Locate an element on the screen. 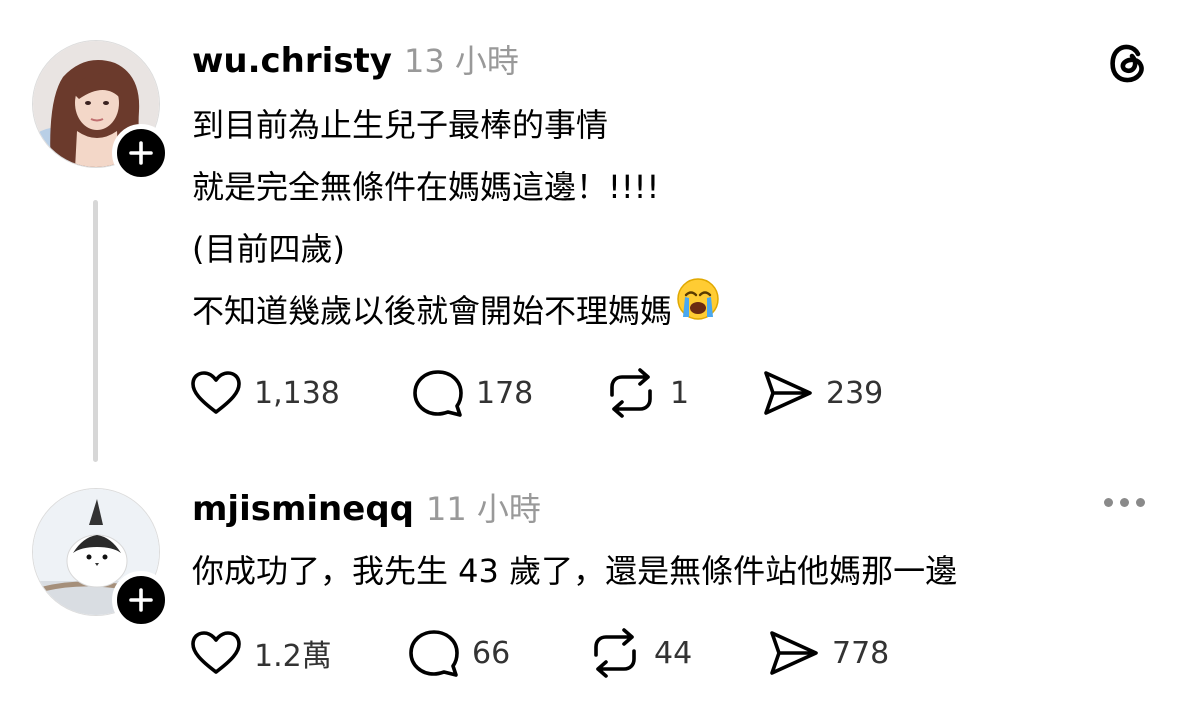 This screenshot has width=1200, height=715. repost-button: 1 is located at coordinates (646, 393).